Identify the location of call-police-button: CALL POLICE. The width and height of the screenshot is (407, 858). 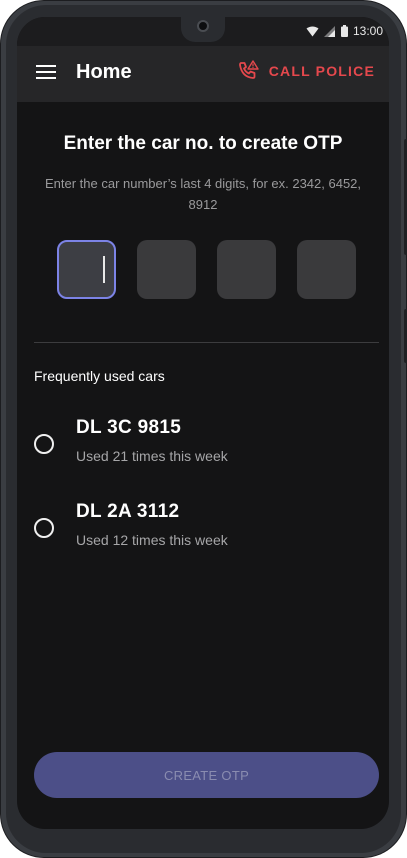
(306, 71).